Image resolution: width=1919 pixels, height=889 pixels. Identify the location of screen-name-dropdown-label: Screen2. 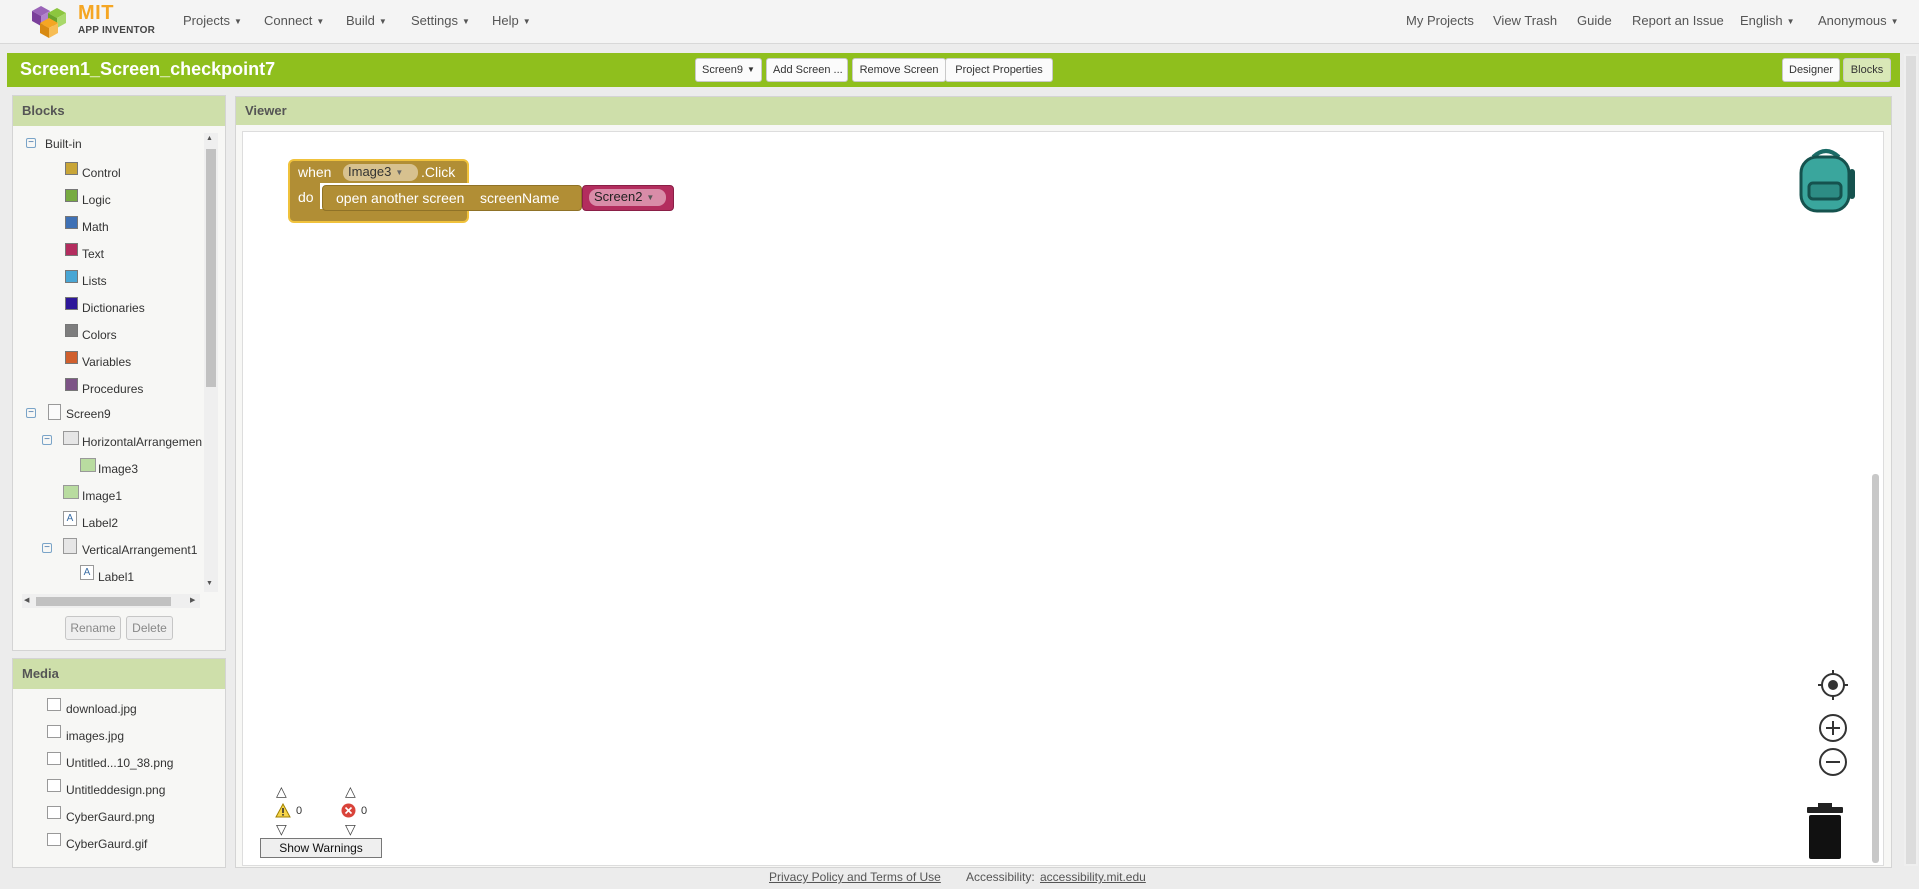
(618, 196).